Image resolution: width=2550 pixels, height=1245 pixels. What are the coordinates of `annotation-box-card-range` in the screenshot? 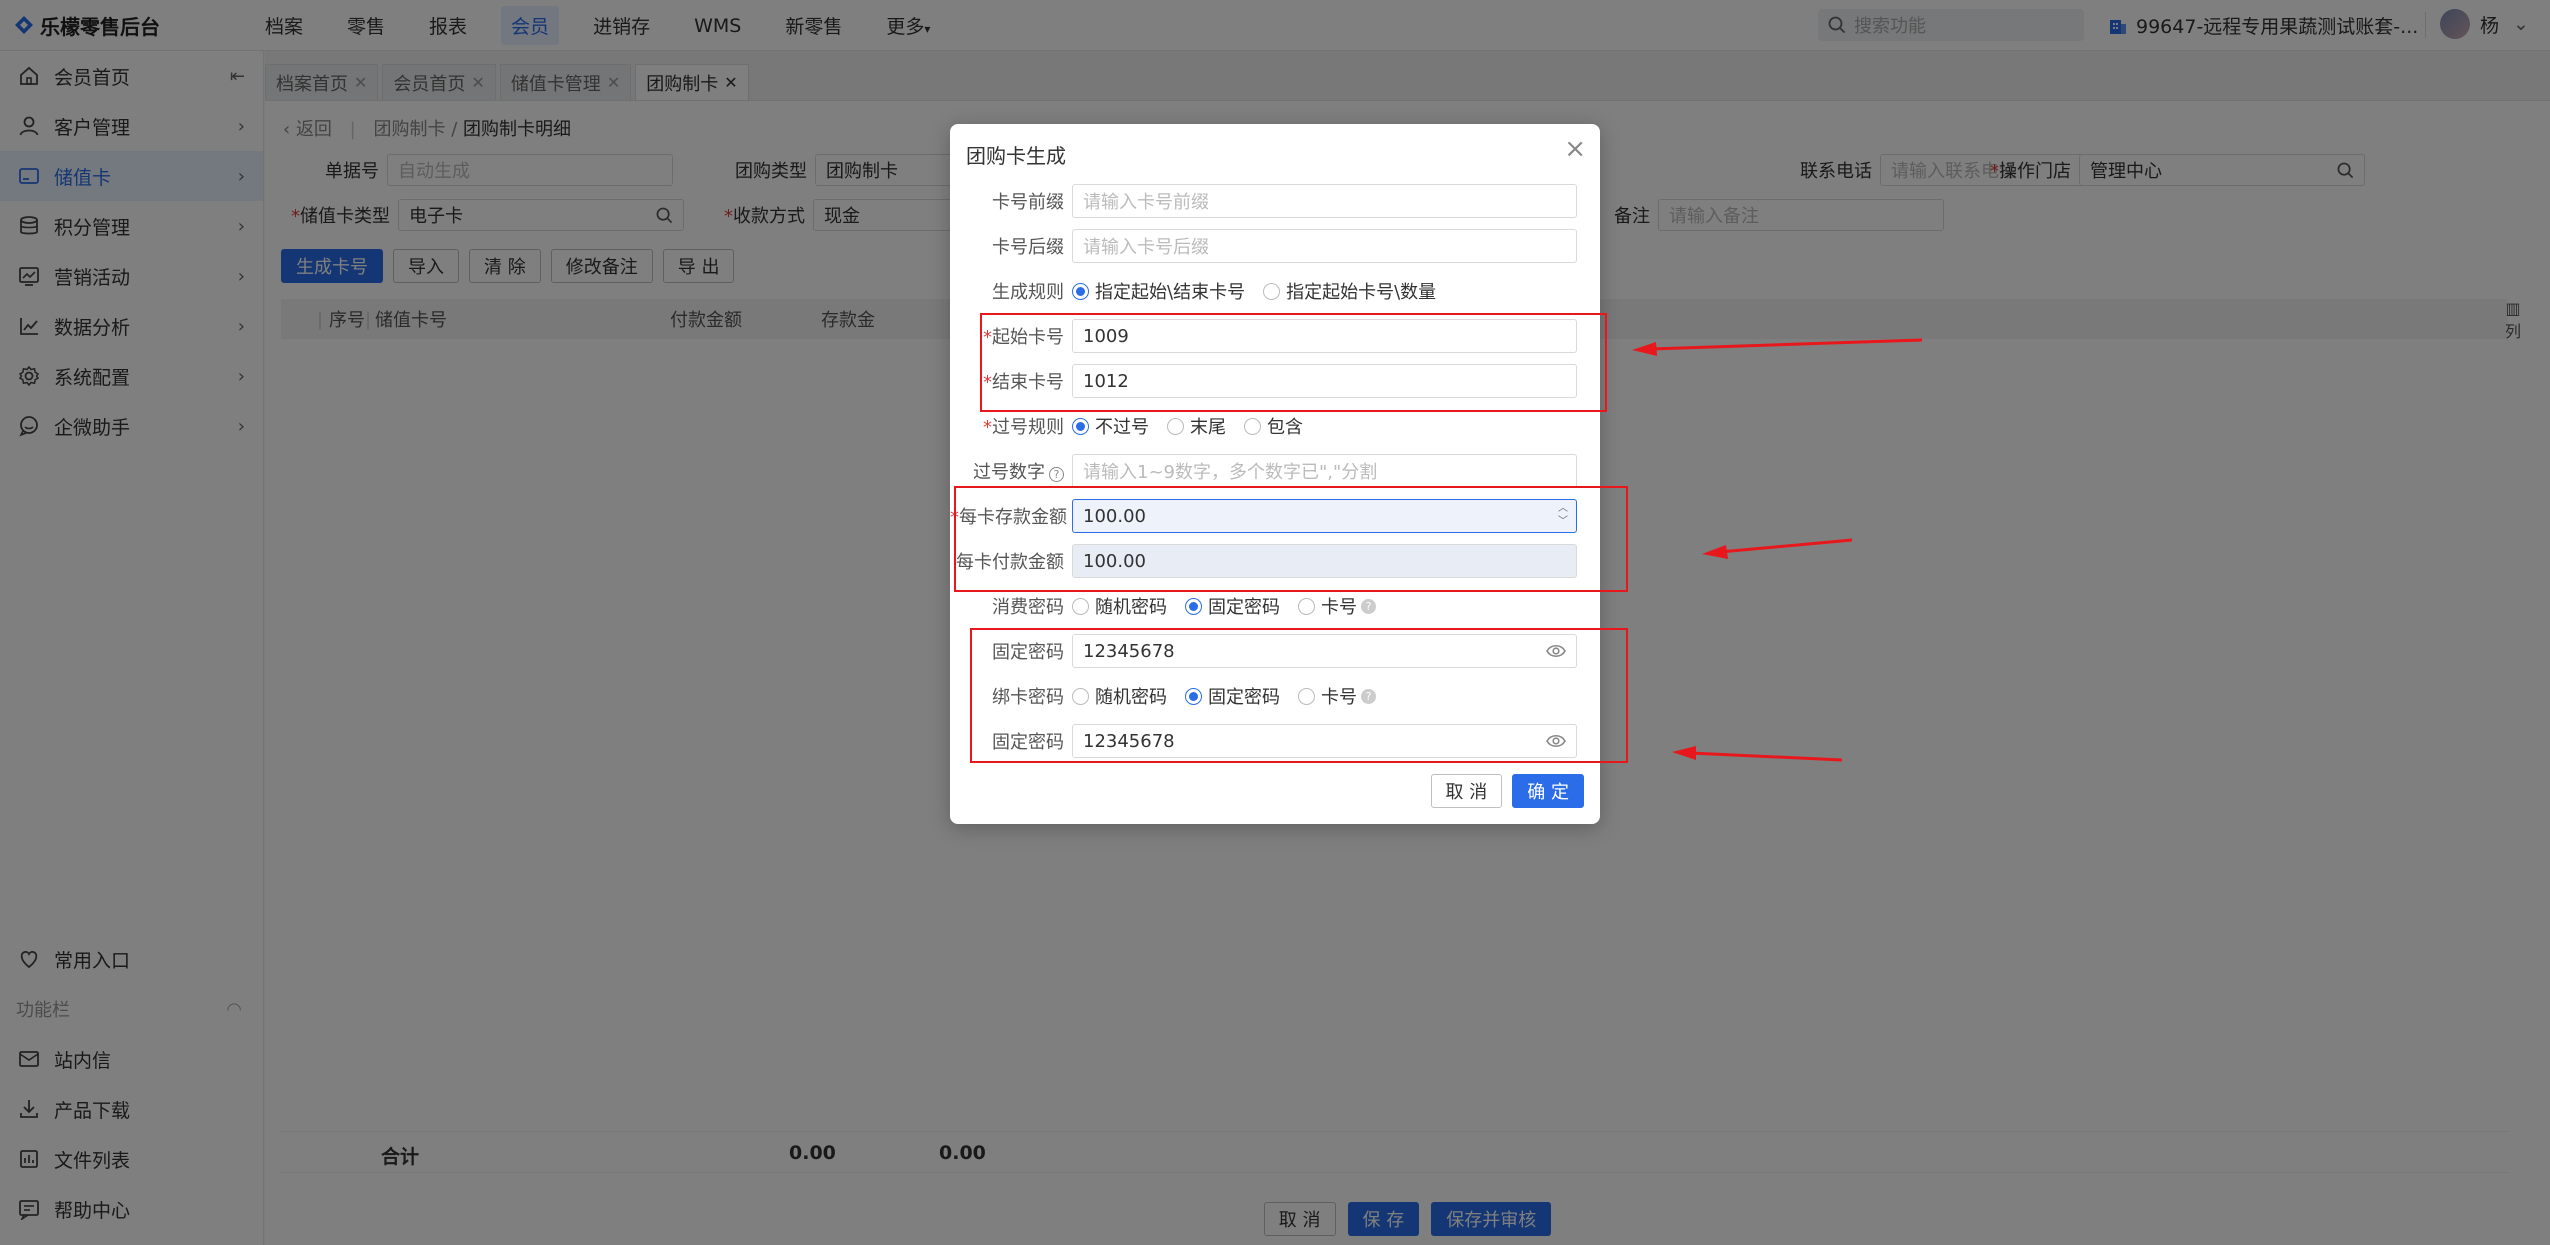 It's located at (1293, 362).